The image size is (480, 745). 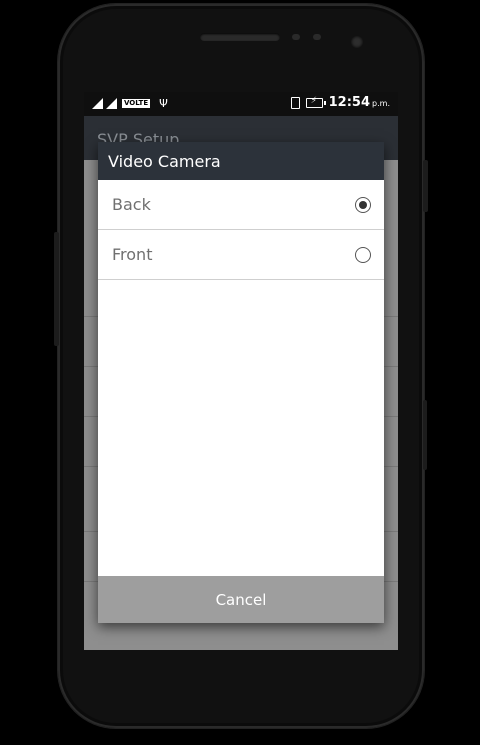 I want to click on signal-icon, so click(x=97, y=103).